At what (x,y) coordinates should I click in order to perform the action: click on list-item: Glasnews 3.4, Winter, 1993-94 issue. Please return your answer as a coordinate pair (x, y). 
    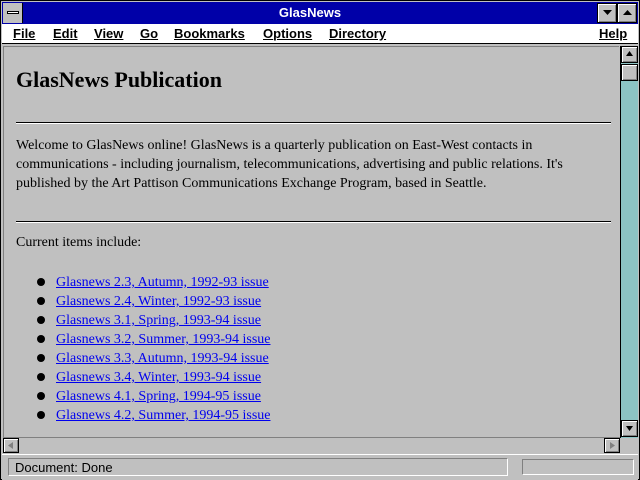
    Looking at the image, I should click on (137, 377).